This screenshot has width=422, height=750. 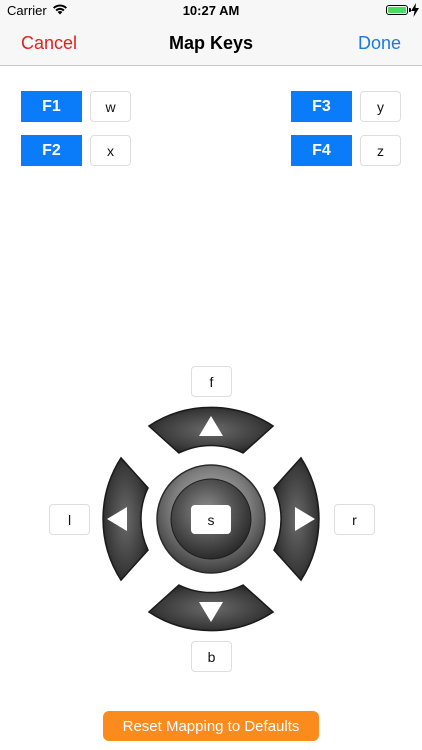 What do you see at coordinates (211, 726) in the screenshot?
I see `reset-mapping-button: Reset Mapping to Defaults` at bounding box center [211, 726].